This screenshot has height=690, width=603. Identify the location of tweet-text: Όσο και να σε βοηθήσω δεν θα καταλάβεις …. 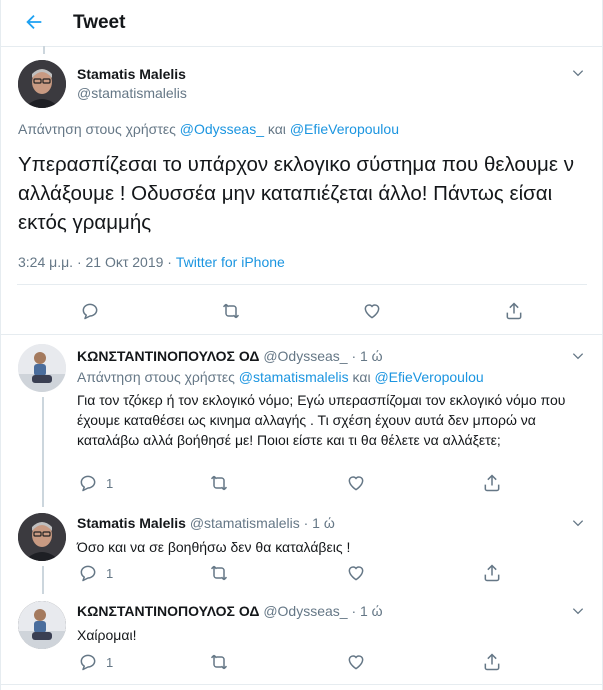
(214, 547).